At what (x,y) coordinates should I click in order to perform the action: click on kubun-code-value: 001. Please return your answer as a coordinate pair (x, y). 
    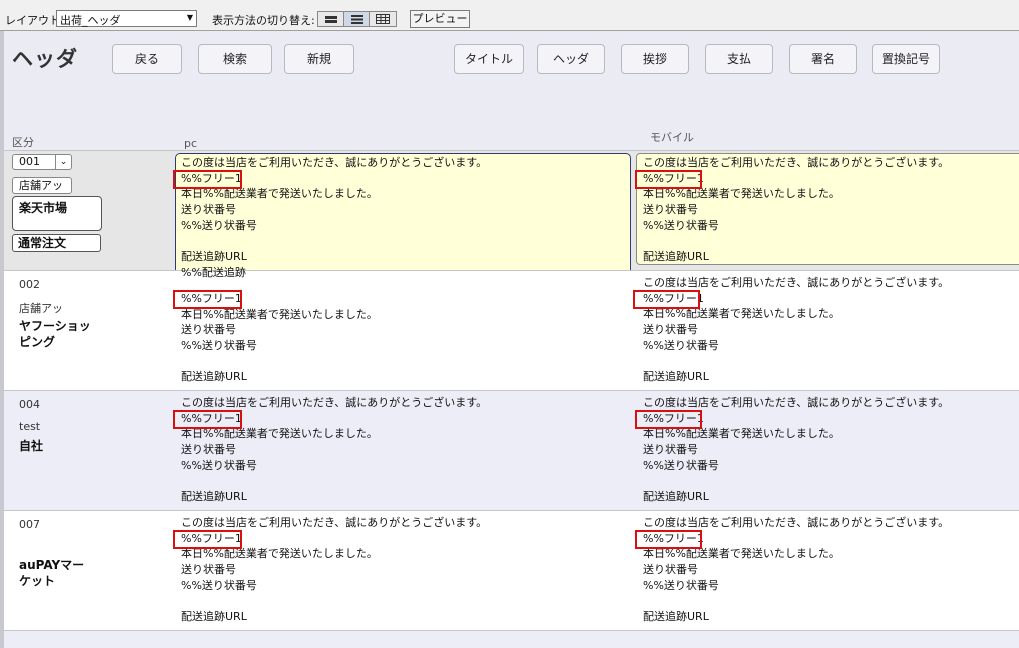
    Looking at the image, I should click on (29, 161).